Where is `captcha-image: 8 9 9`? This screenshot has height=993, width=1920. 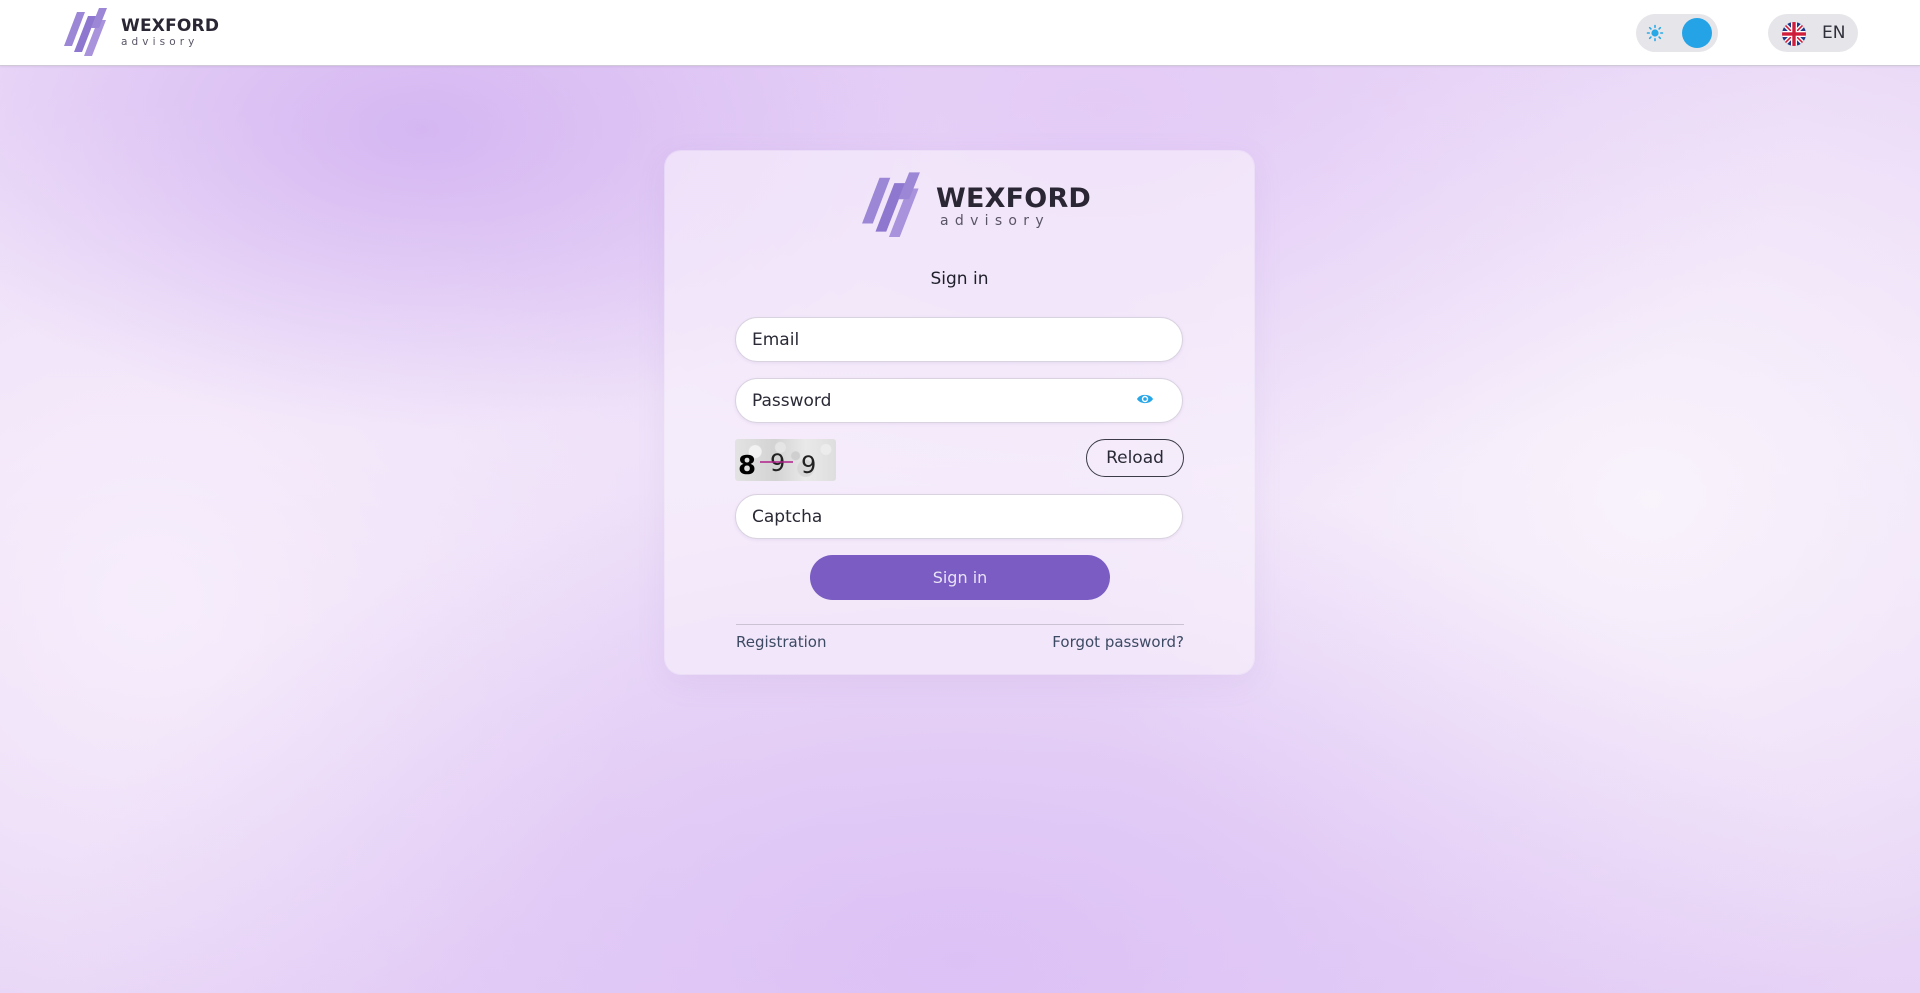
captcha-image: 8 9 9 is located at coordinates (785, 460).